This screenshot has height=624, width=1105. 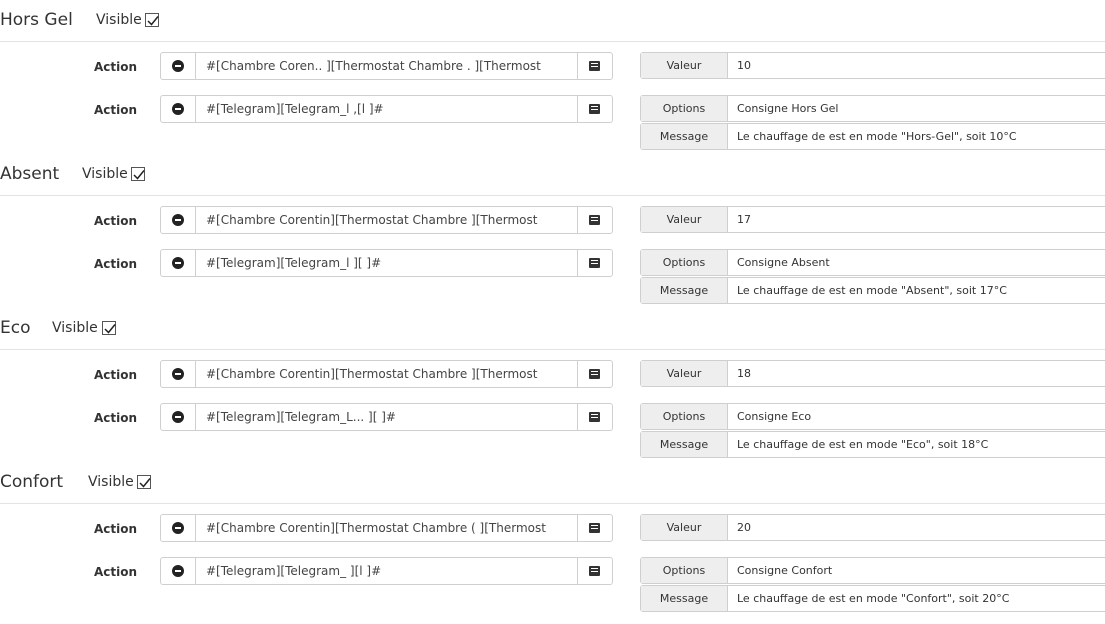 What do you see at coordinates (32, 482) in the screenshot?
I see `section-title: Confort` at bounding box center [32, 482].